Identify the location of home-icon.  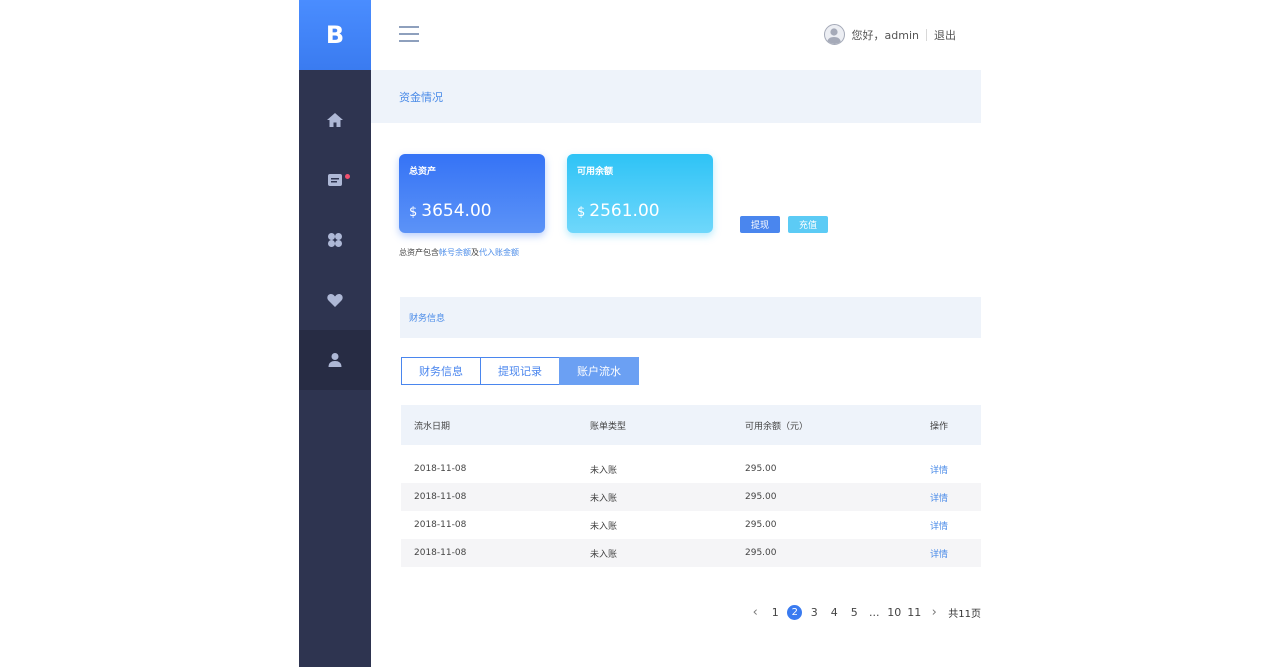
(335, 120).